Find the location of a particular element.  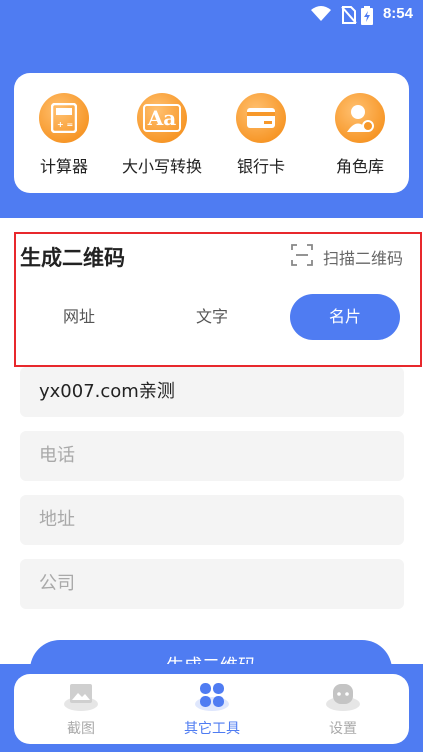

letter-case-icon: Aa is located at coordinates (162, 118).